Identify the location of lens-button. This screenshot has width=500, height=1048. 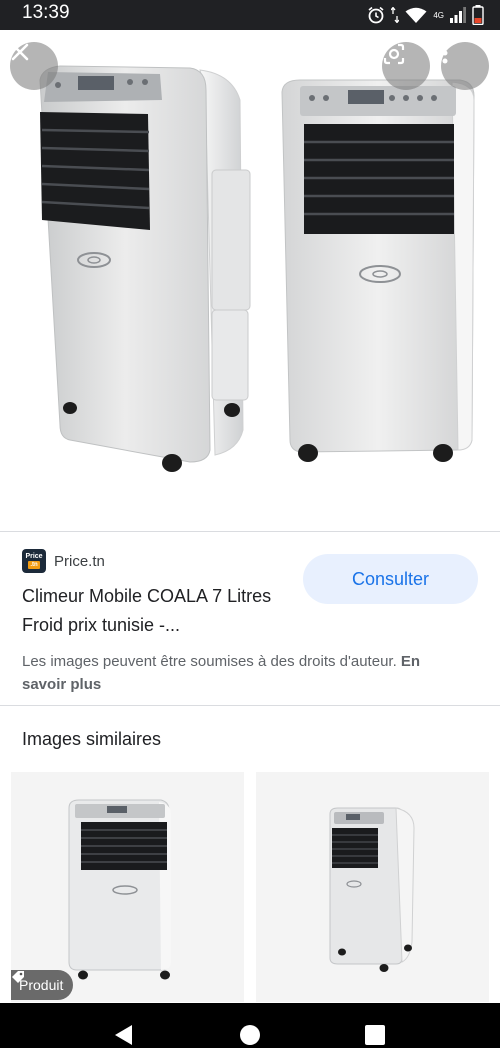
(406, 66).